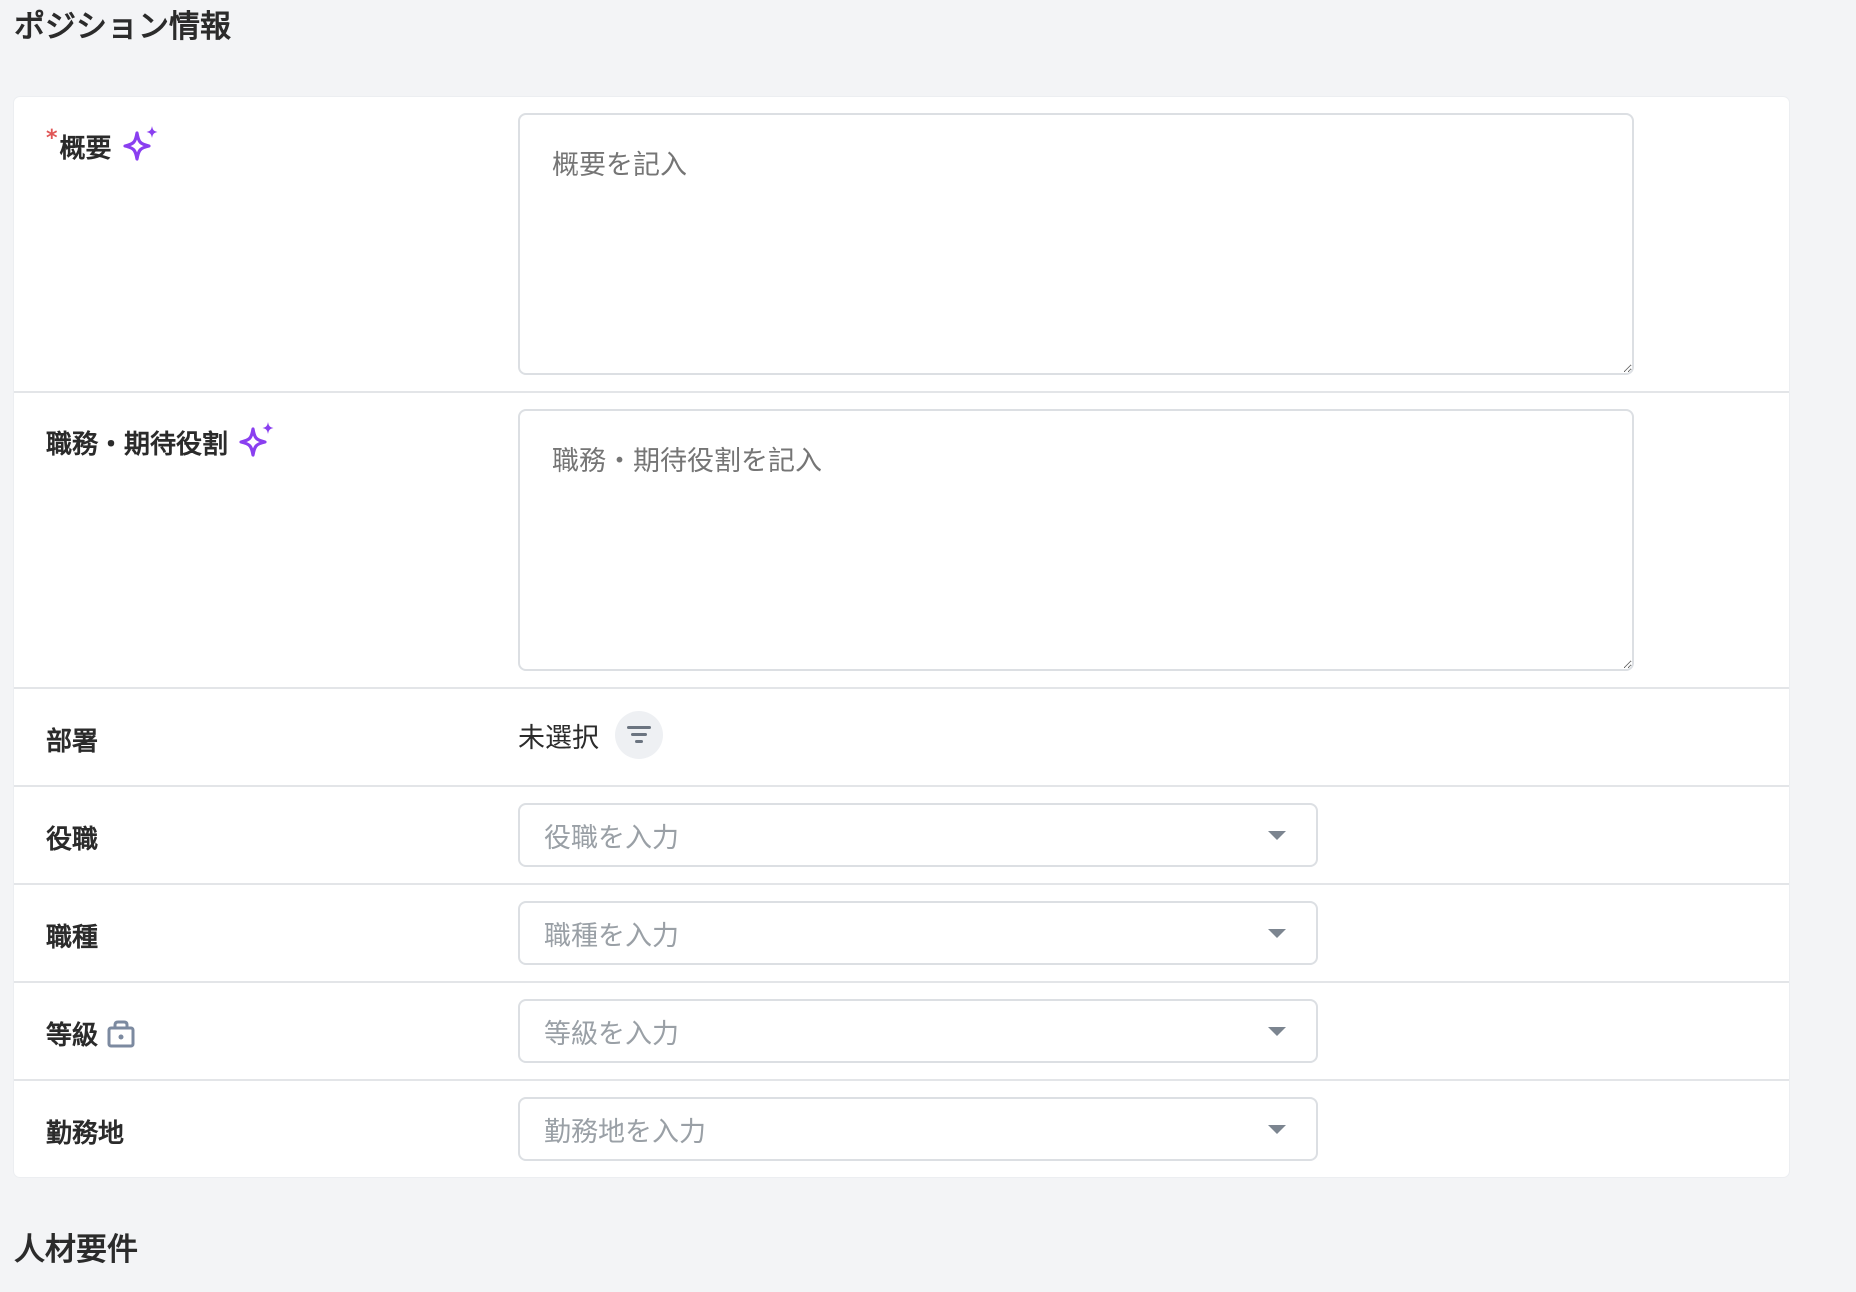 Image resolution: width=1856 pixels, height=1292 pixels. I want to click on field-label-duties: 職務・期待役割, so click(162, 442).